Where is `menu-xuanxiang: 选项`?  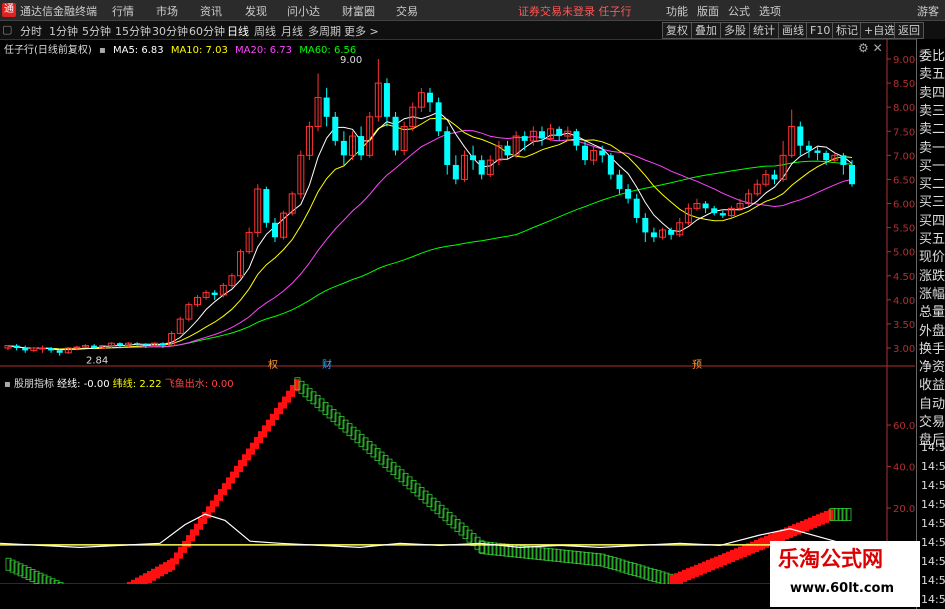 menu-xuanxiang: 选项 is located at coordinates (770, 11).